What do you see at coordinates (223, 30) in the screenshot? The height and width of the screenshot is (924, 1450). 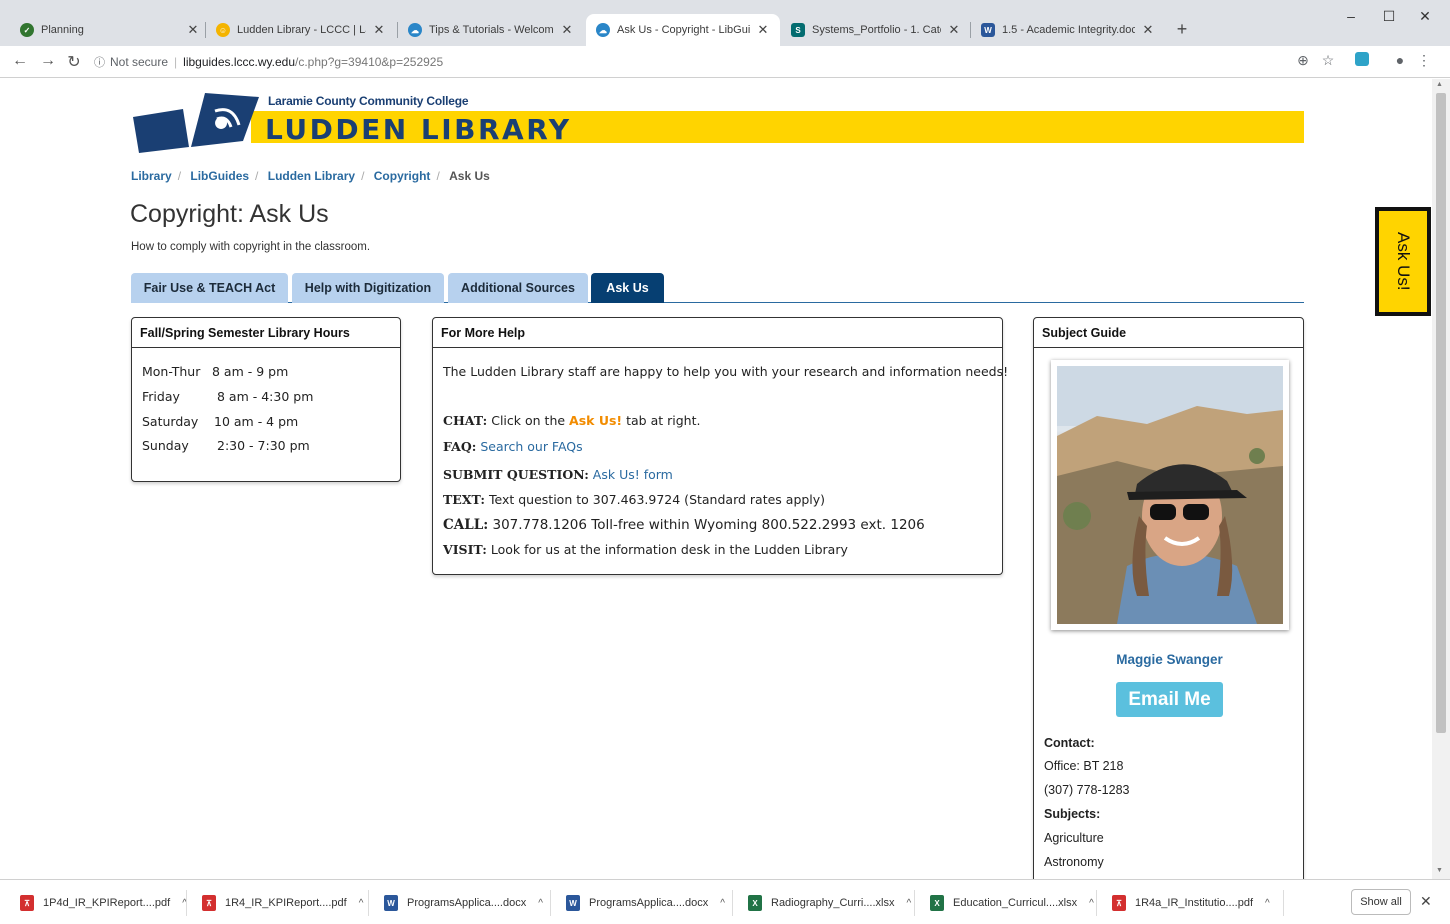 I see `springshare-icon: ☺` at bounding box center [223, 30].